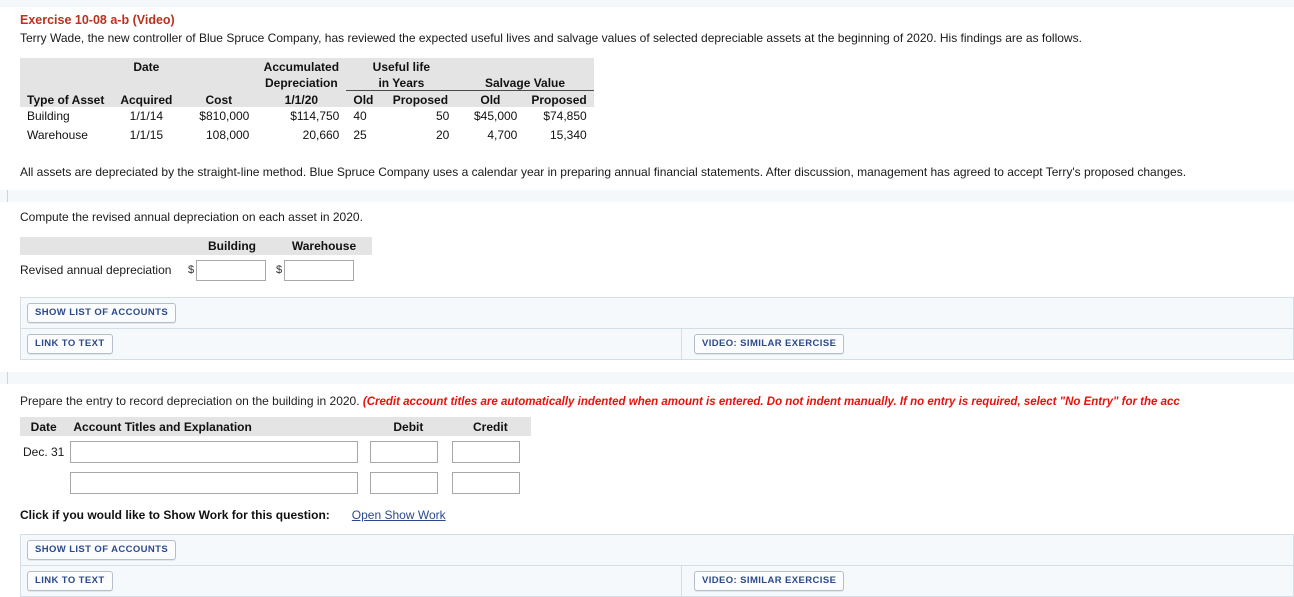 Image resolution: width=1294 pixels, height=597 pixels. I want to click on col-salvage-proposed: Proposed, so click(559, 98).